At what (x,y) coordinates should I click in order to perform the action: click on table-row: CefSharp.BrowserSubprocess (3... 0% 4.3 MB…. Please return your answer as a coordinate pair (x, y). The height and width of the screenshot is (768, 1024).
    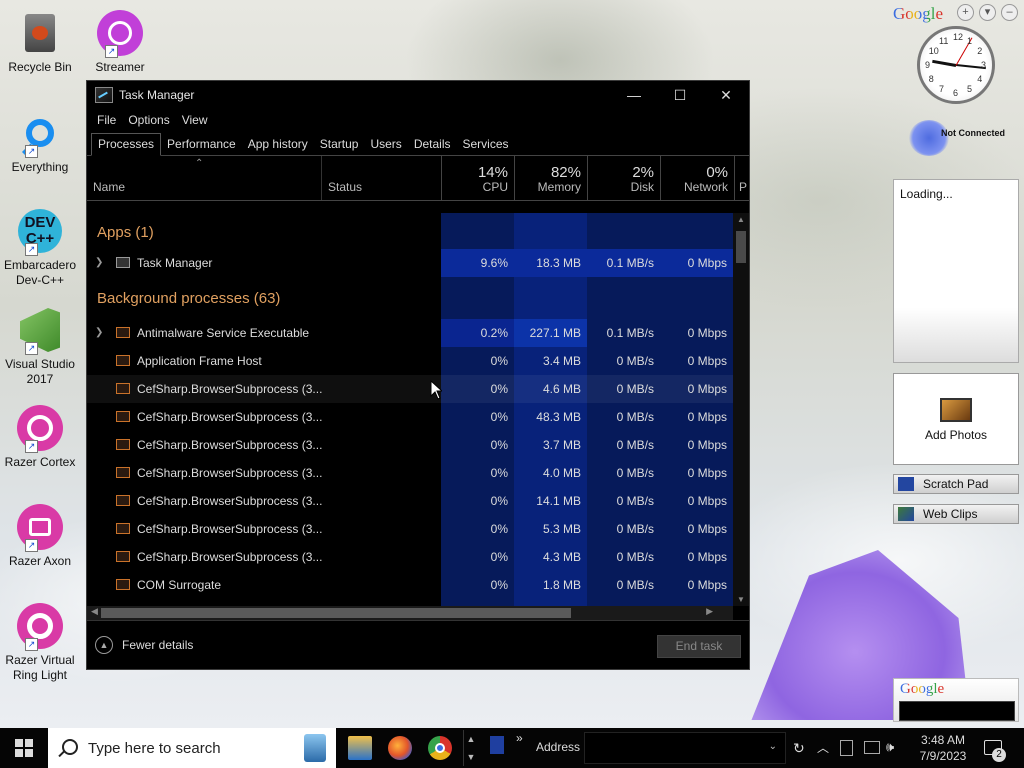
    Looking at the image, I should click on (410, 557).